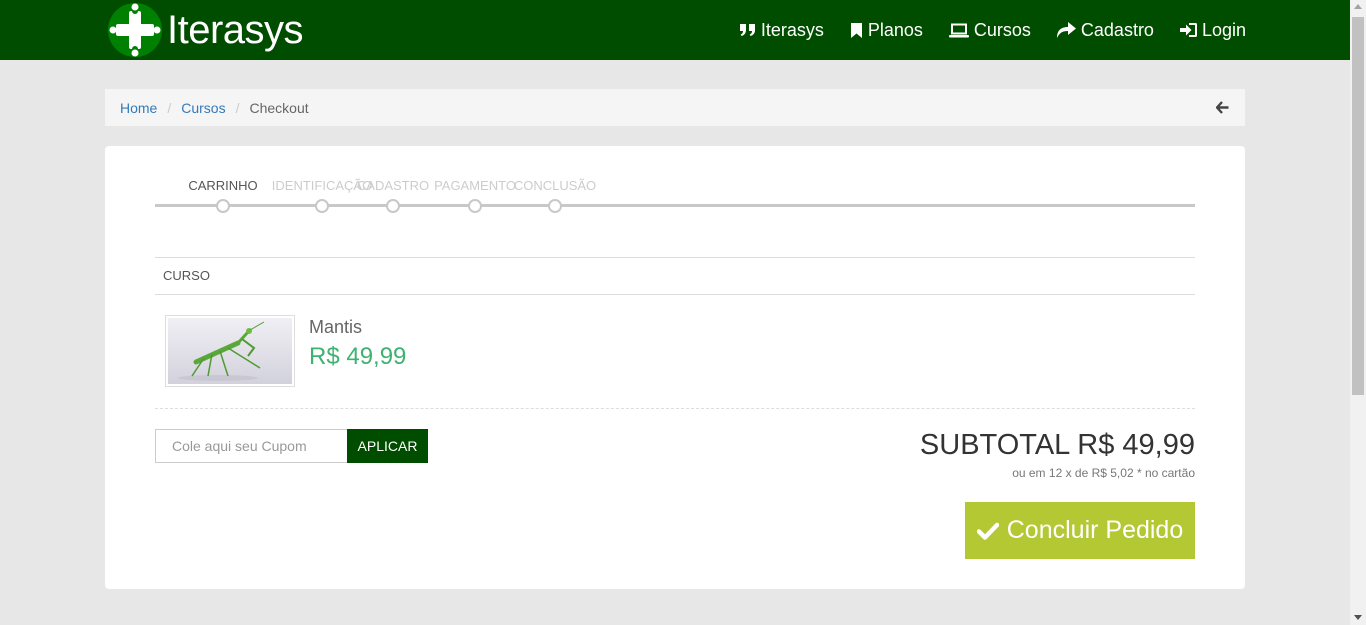 This screenshot has height=625, width=1366. I want to click on mantis-image-icon, so click(221, 351).